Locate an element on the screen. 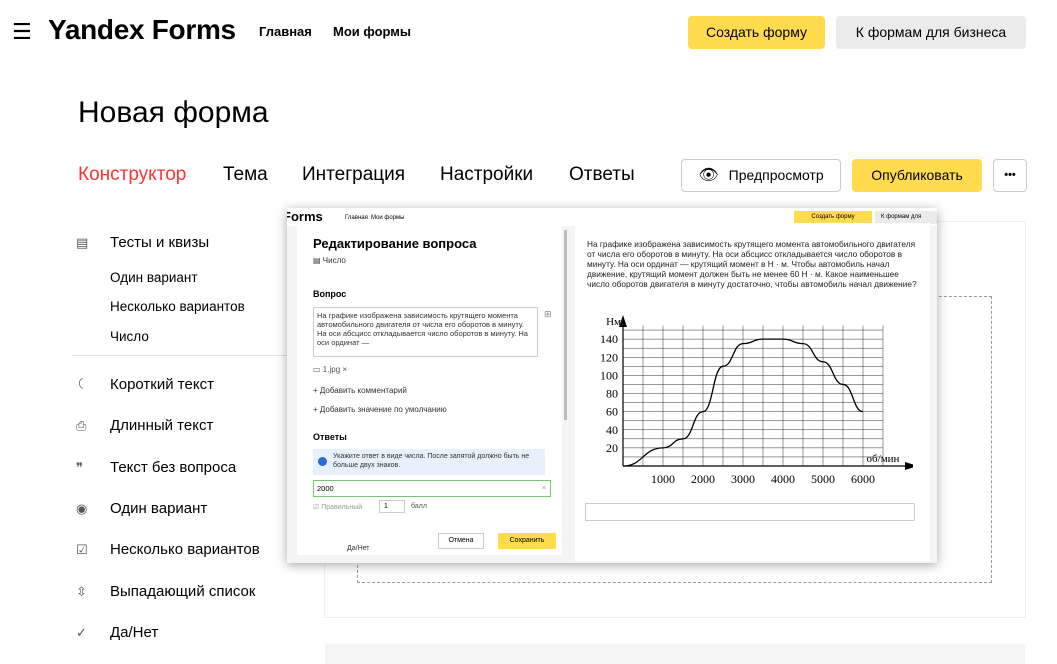 Image resolution: width=1057 pixels, height=664 pixels. sidebar-item-dropdown: ⇳ Выпадающий список is located at coordinates (165, 591).